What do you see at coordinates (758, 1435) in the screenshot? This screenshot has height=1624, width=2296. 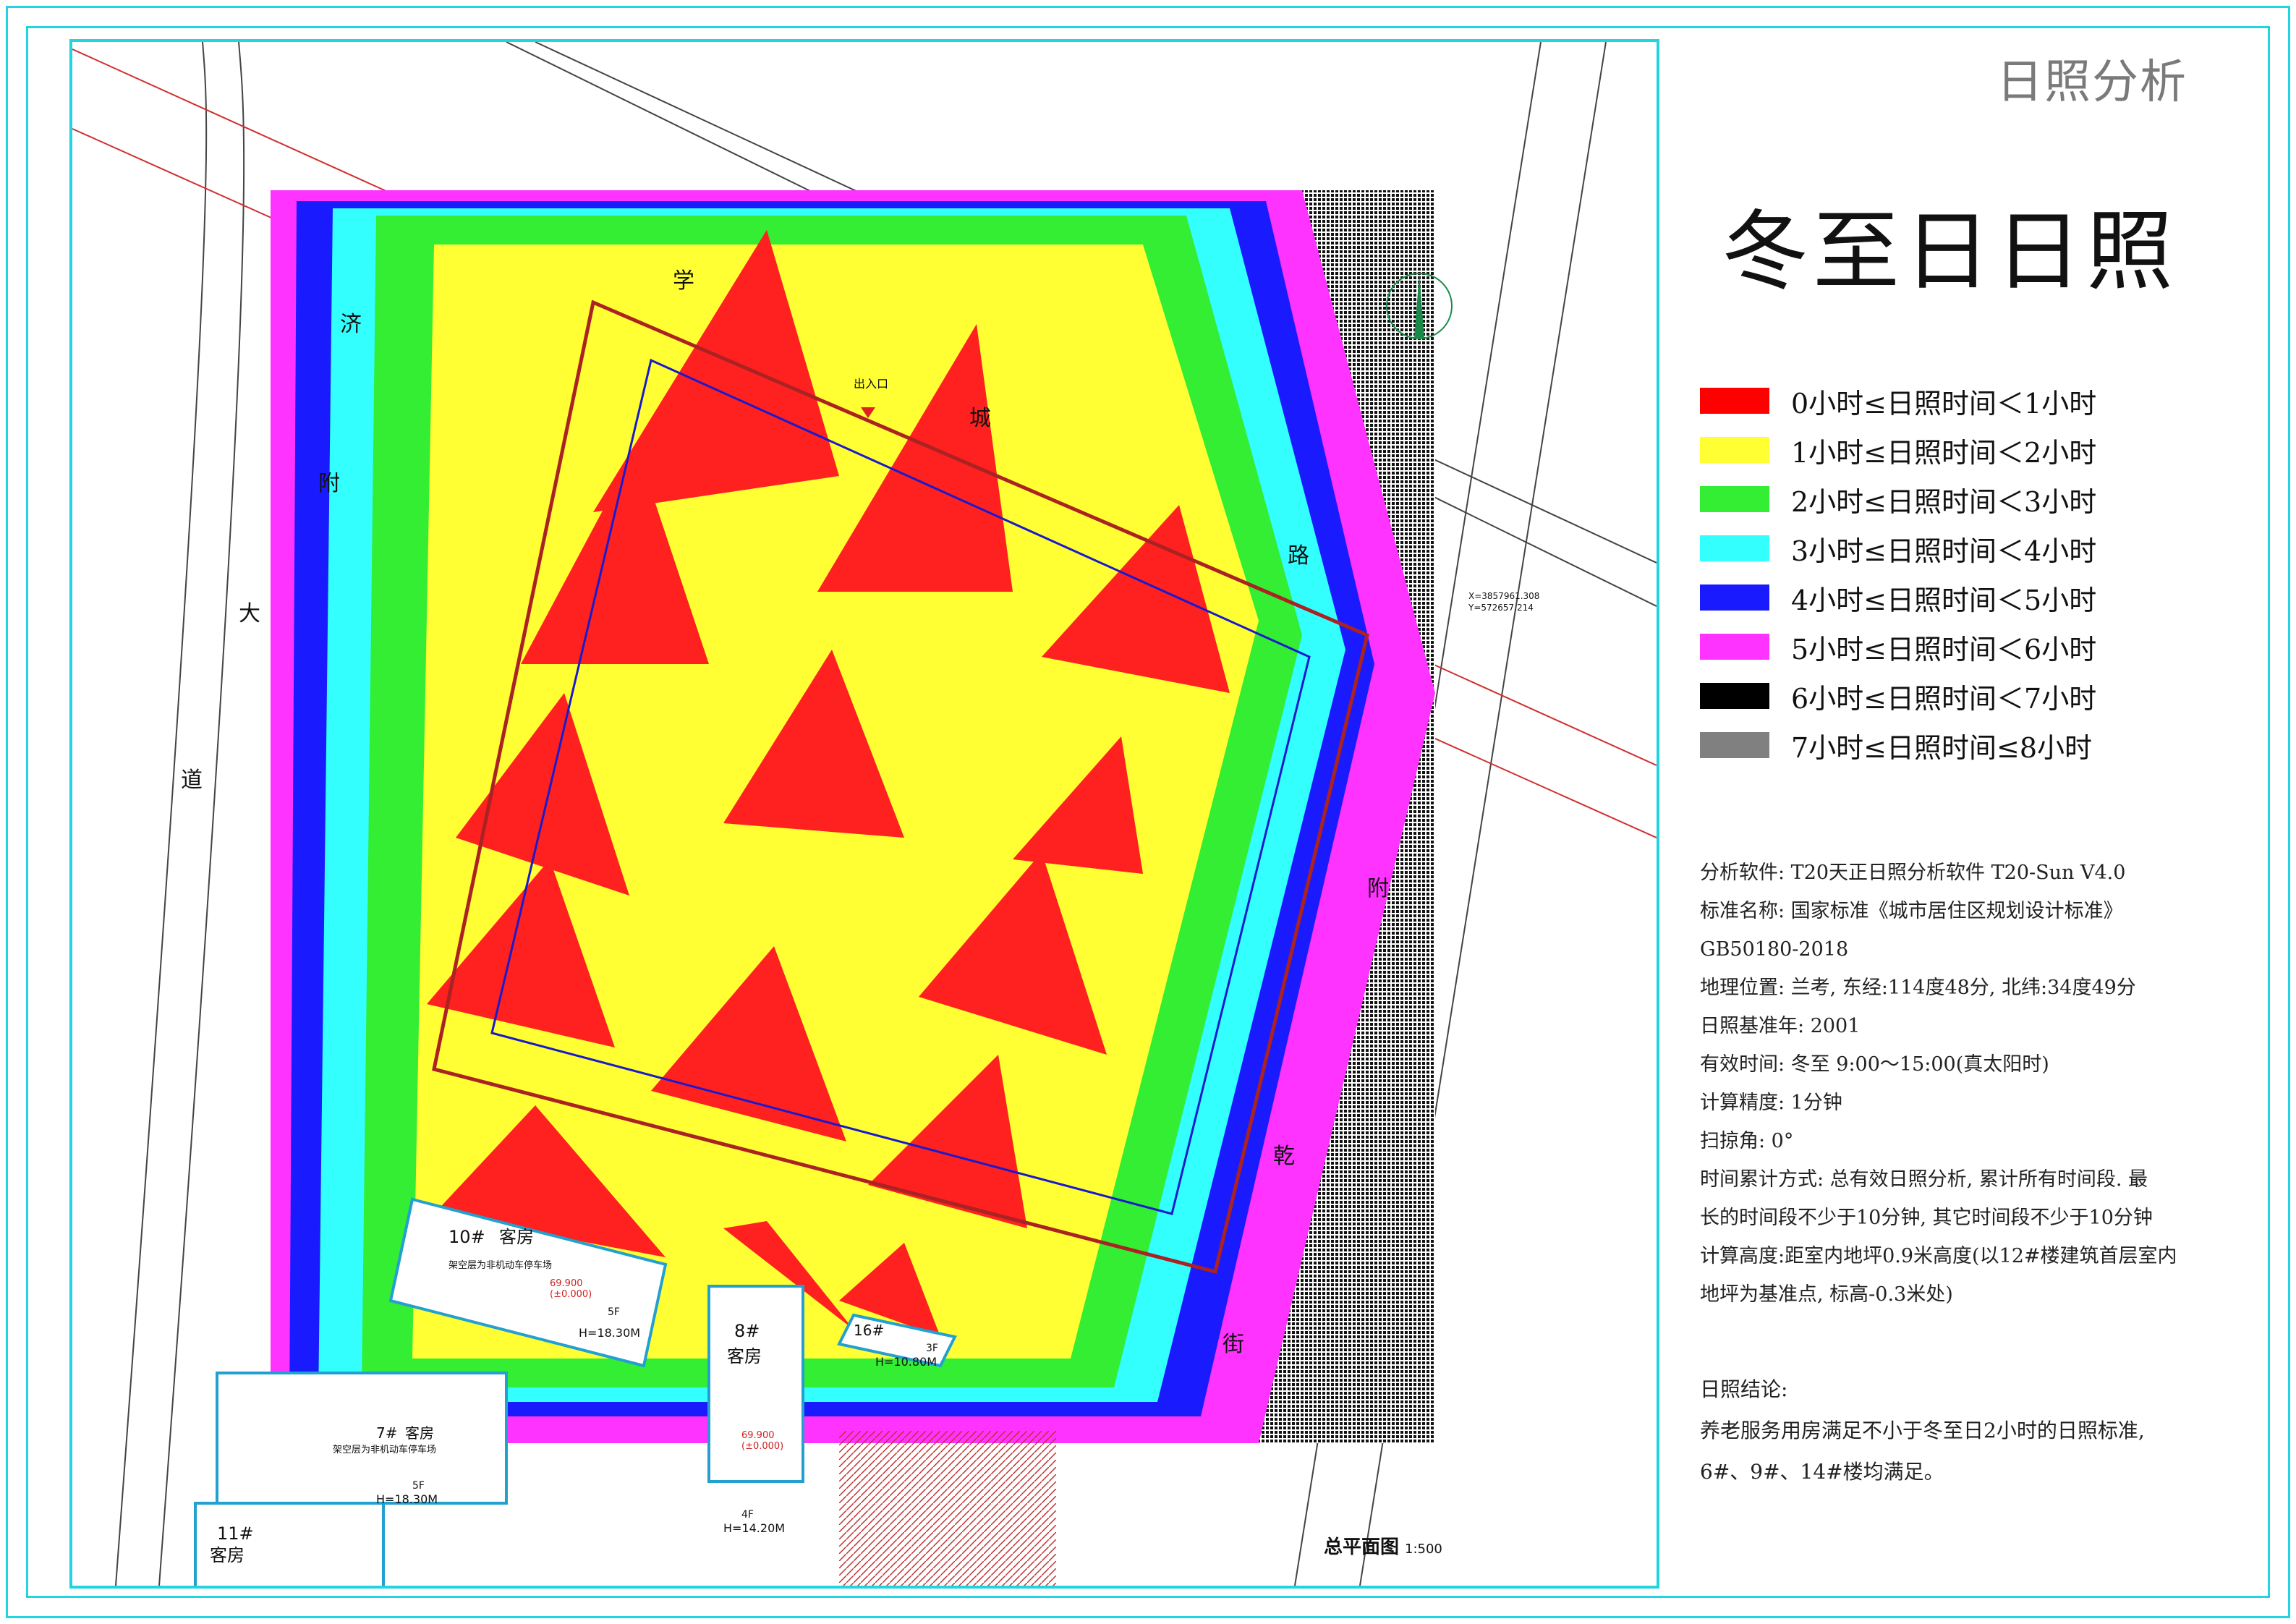 I see `building-8-elev: 69.900` at bounding box center [758, 1435].